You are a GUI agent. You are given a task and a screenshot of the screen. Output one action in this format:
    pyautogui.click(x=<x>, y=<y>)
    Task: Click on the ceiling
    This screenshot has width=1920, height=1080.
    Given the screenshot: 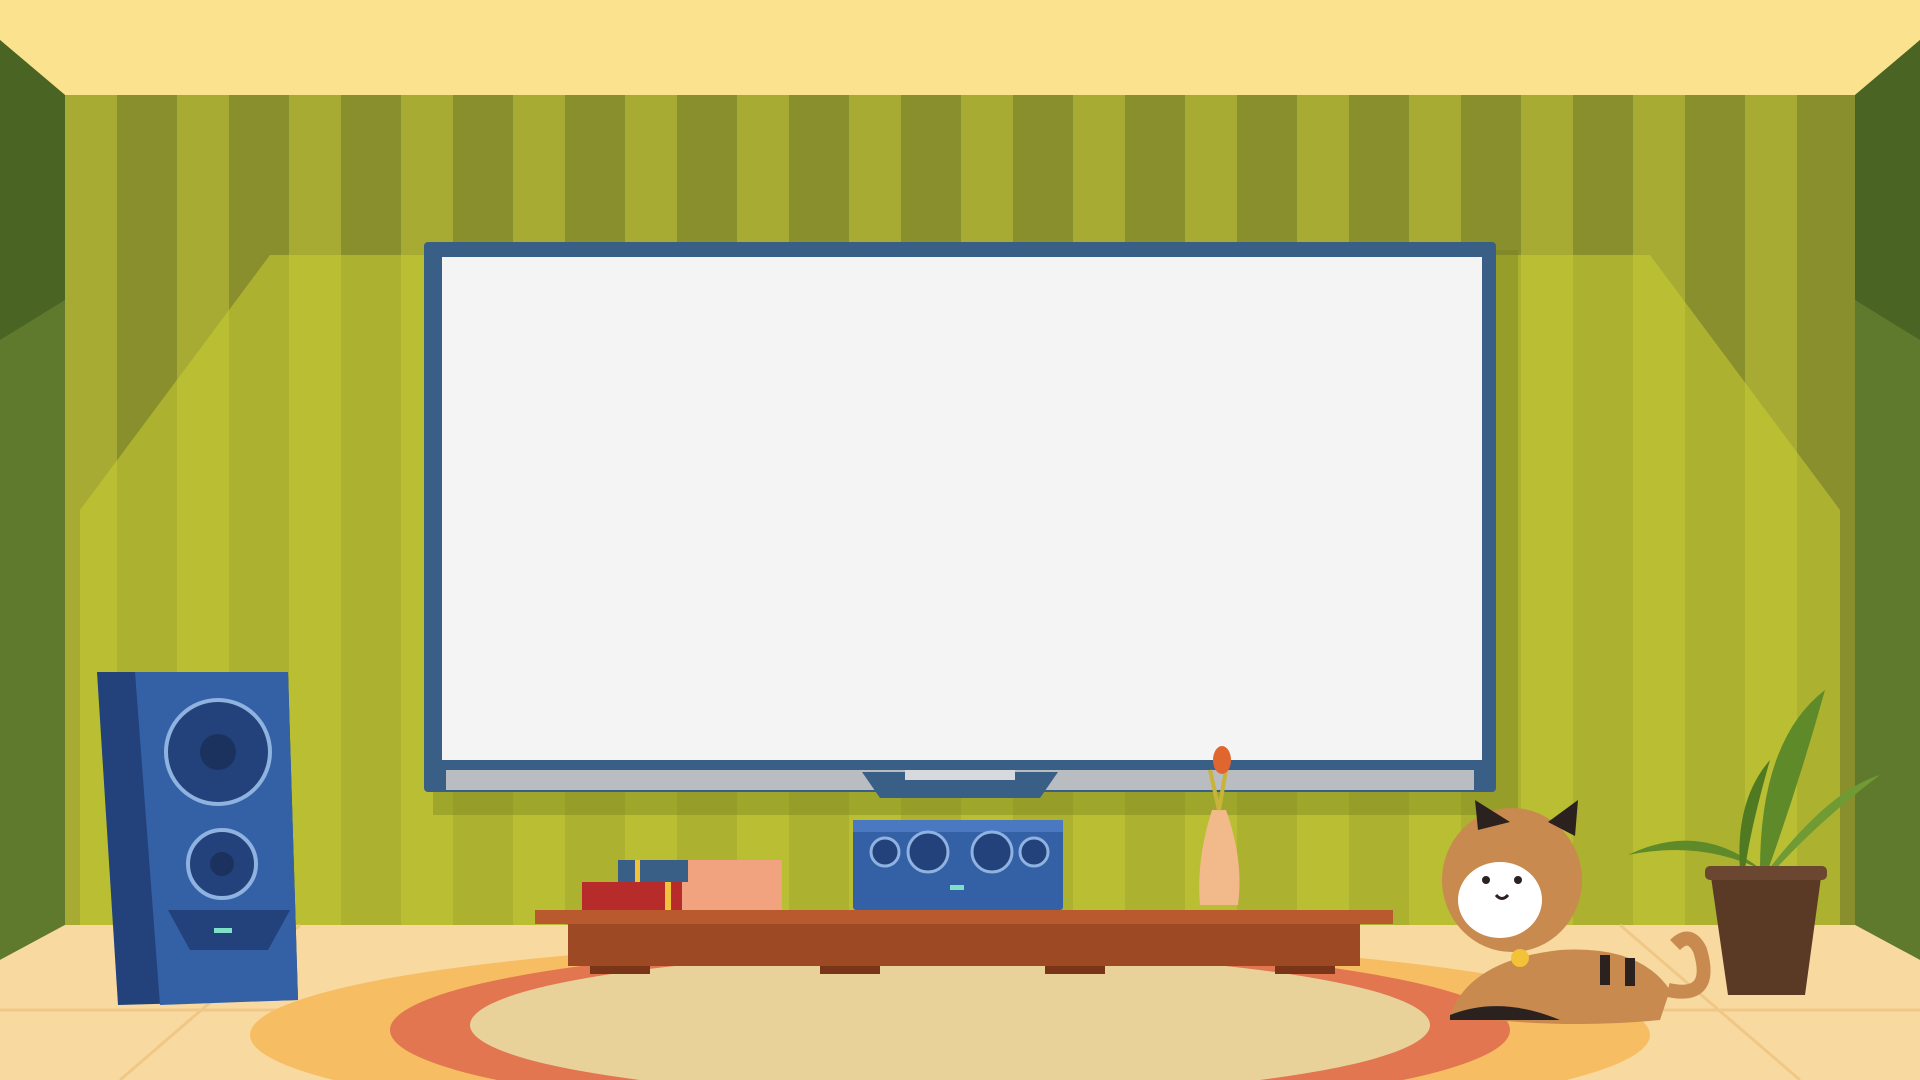 What is the action you would take?
    pyautogui.click(x=960, y=47)
    